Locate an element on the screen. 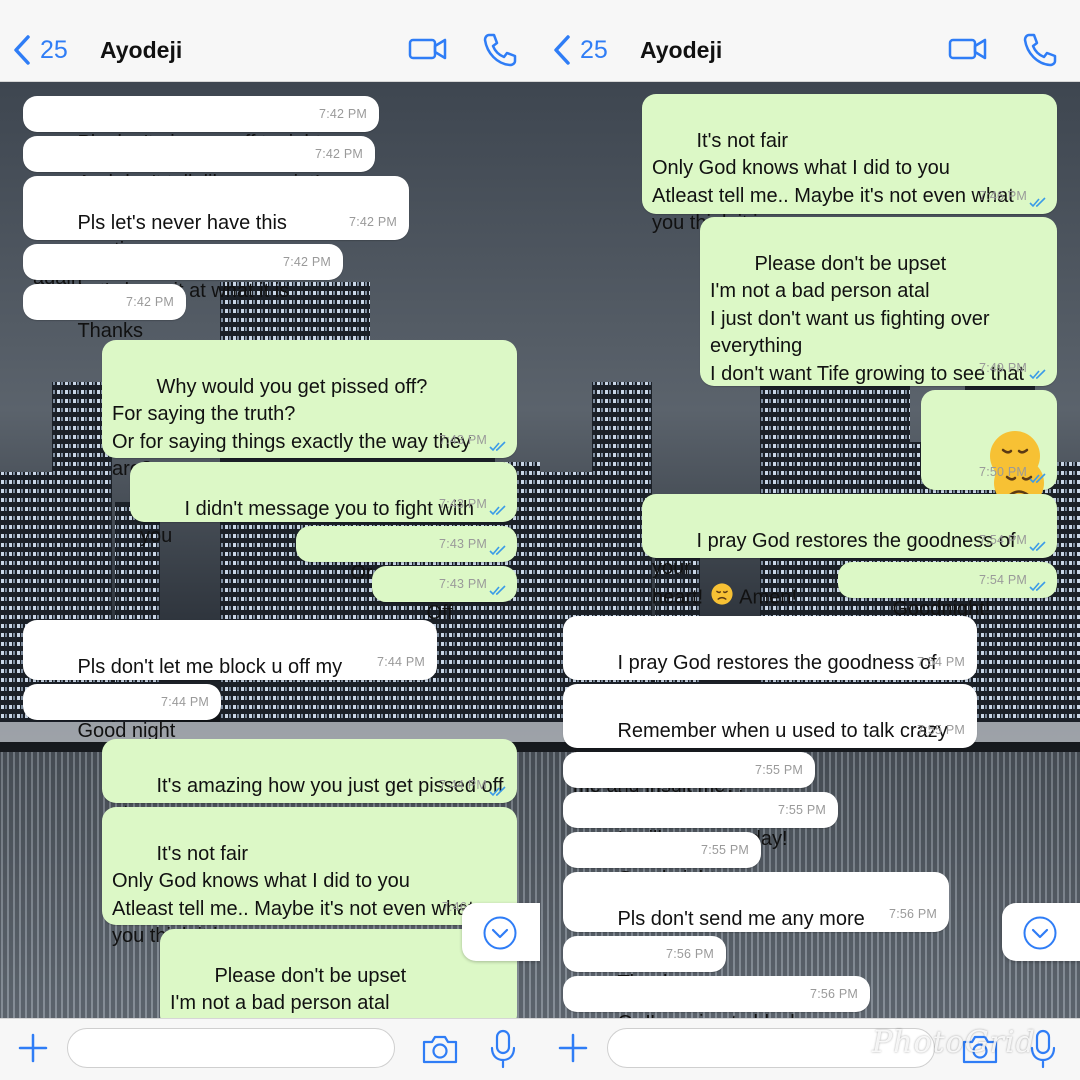 This screenshot has width=1080, height=1080. message-bubble: Or I'm going to block u 7:56 PM is located at coordinates (716, 1005).